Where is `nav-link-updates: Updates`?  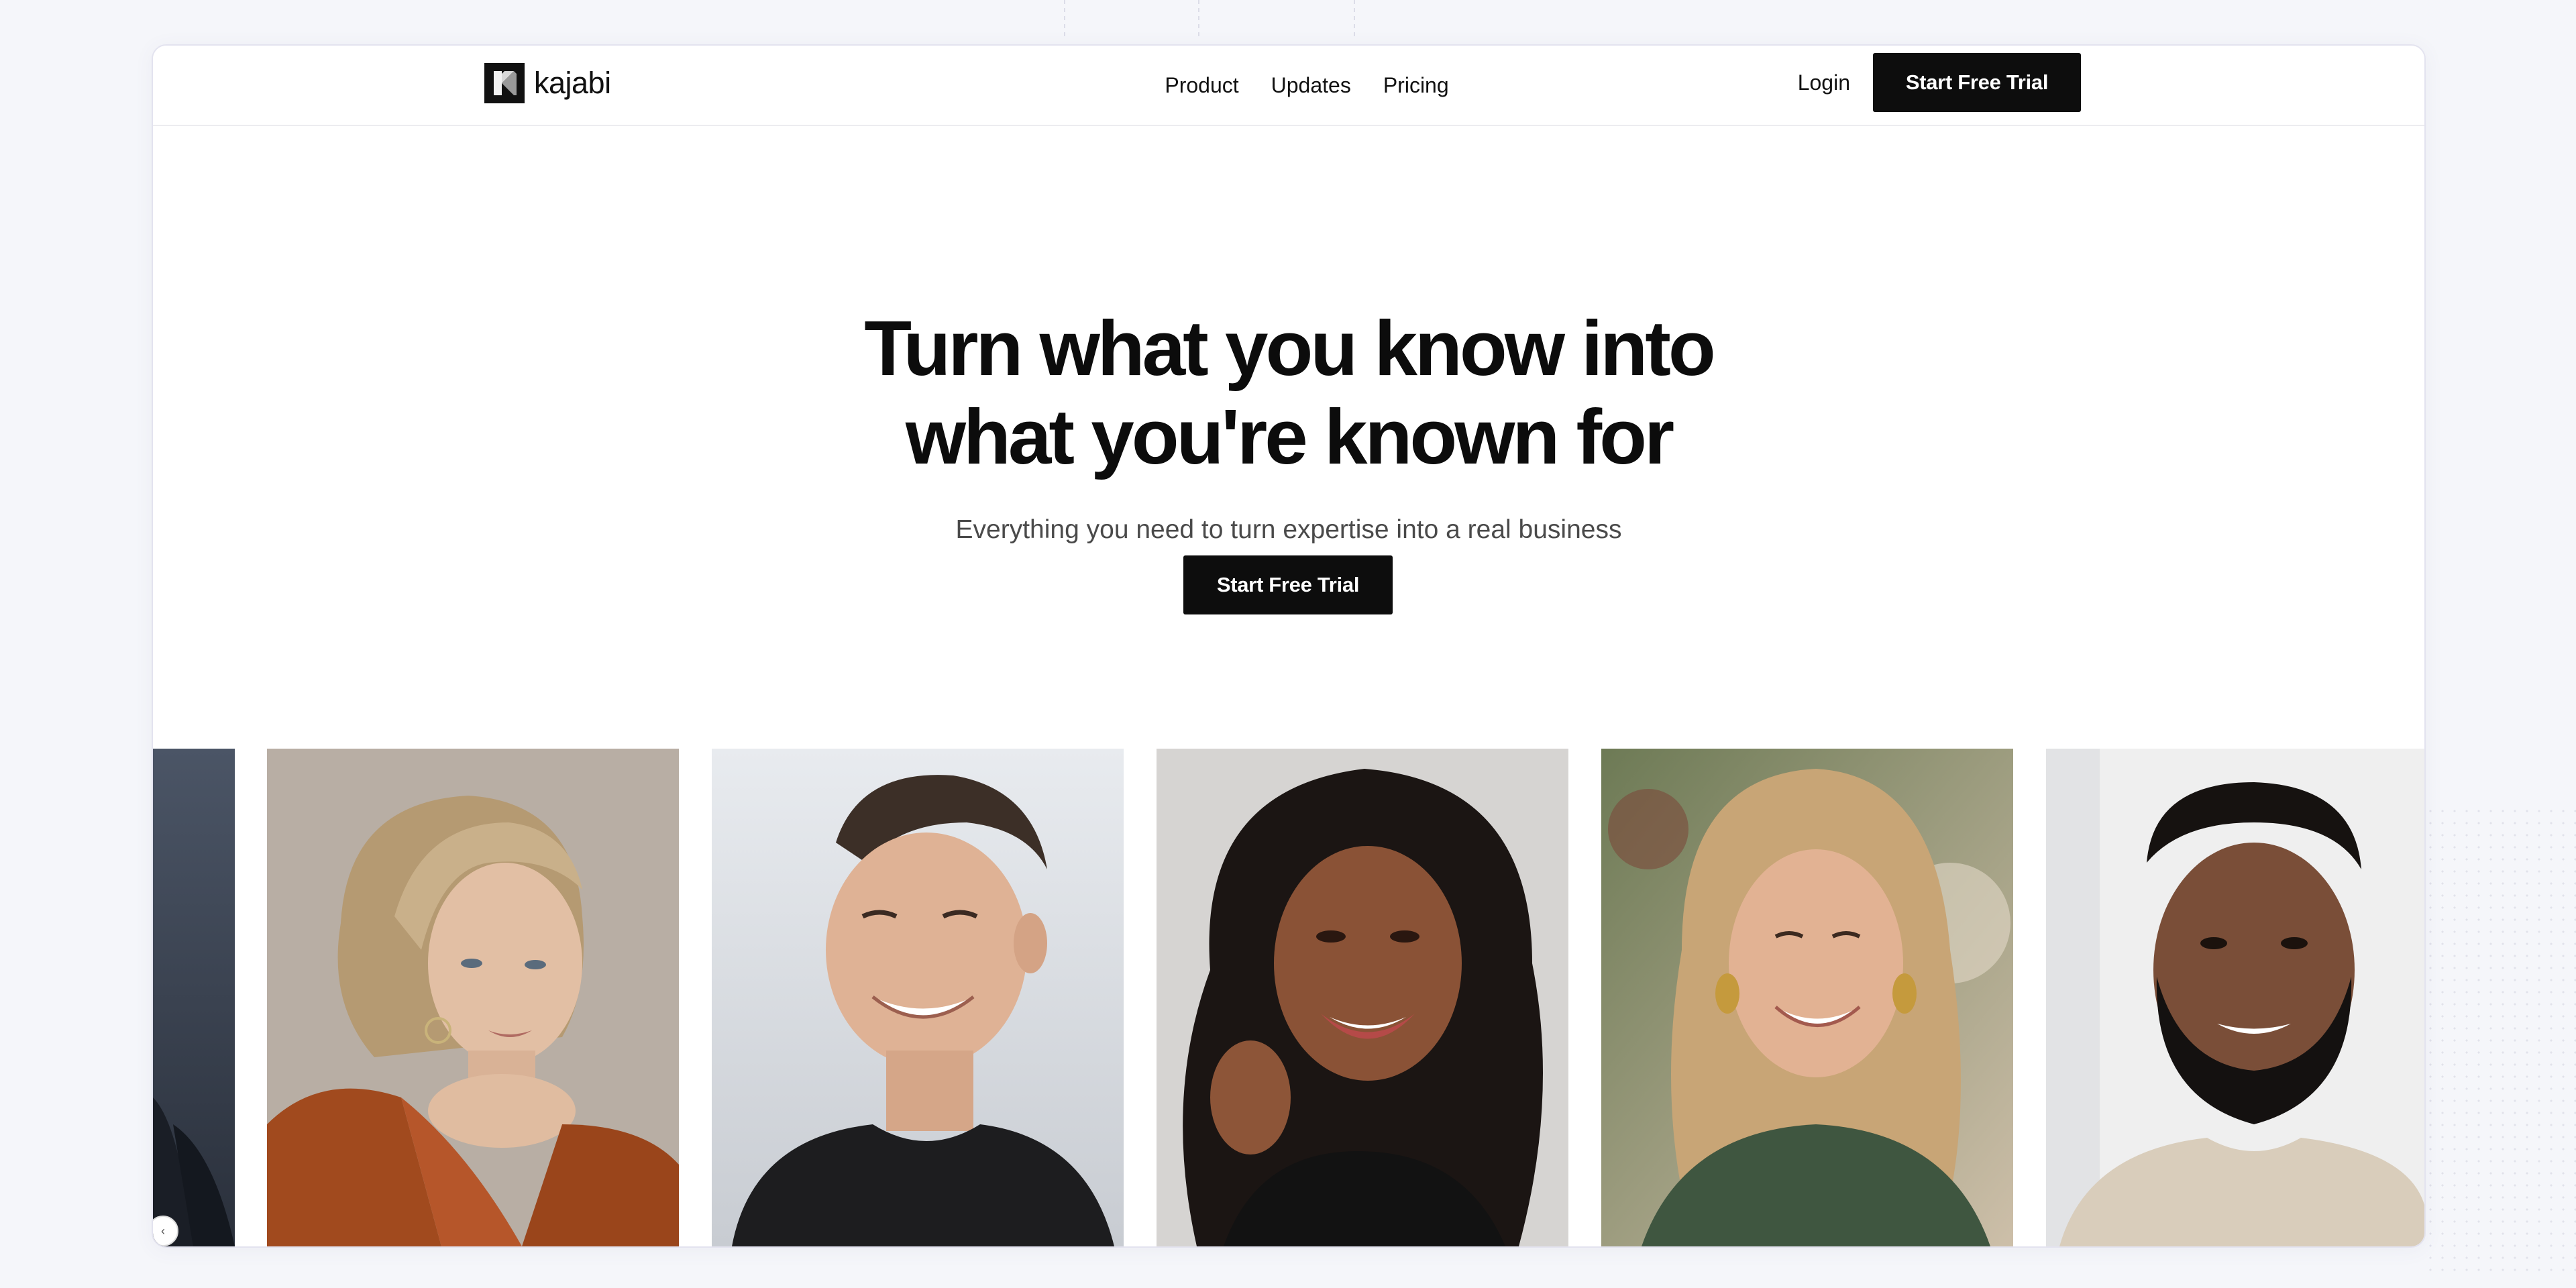
nav-link-updates: Updates is located at coordinates (1311, 85).